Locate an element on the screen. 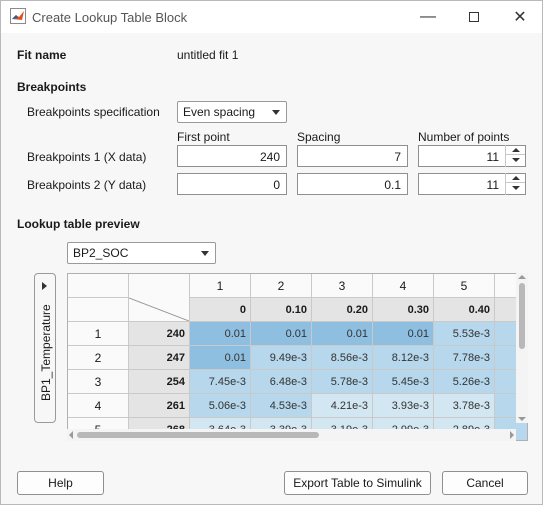 Image resolution: width=543 pixels, height=505 pixels. column-index-header: 4 is located at coordinates (403, 286).